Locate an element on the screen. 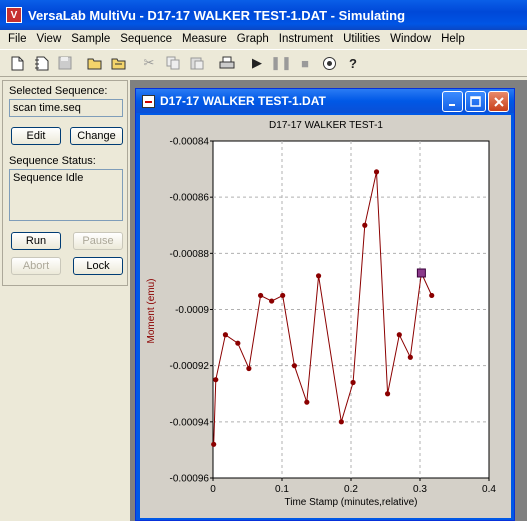 The width and height of the screenshot is (527, 521). sequence-status-label: Sequence Status: is located at coordinates (52, 161).